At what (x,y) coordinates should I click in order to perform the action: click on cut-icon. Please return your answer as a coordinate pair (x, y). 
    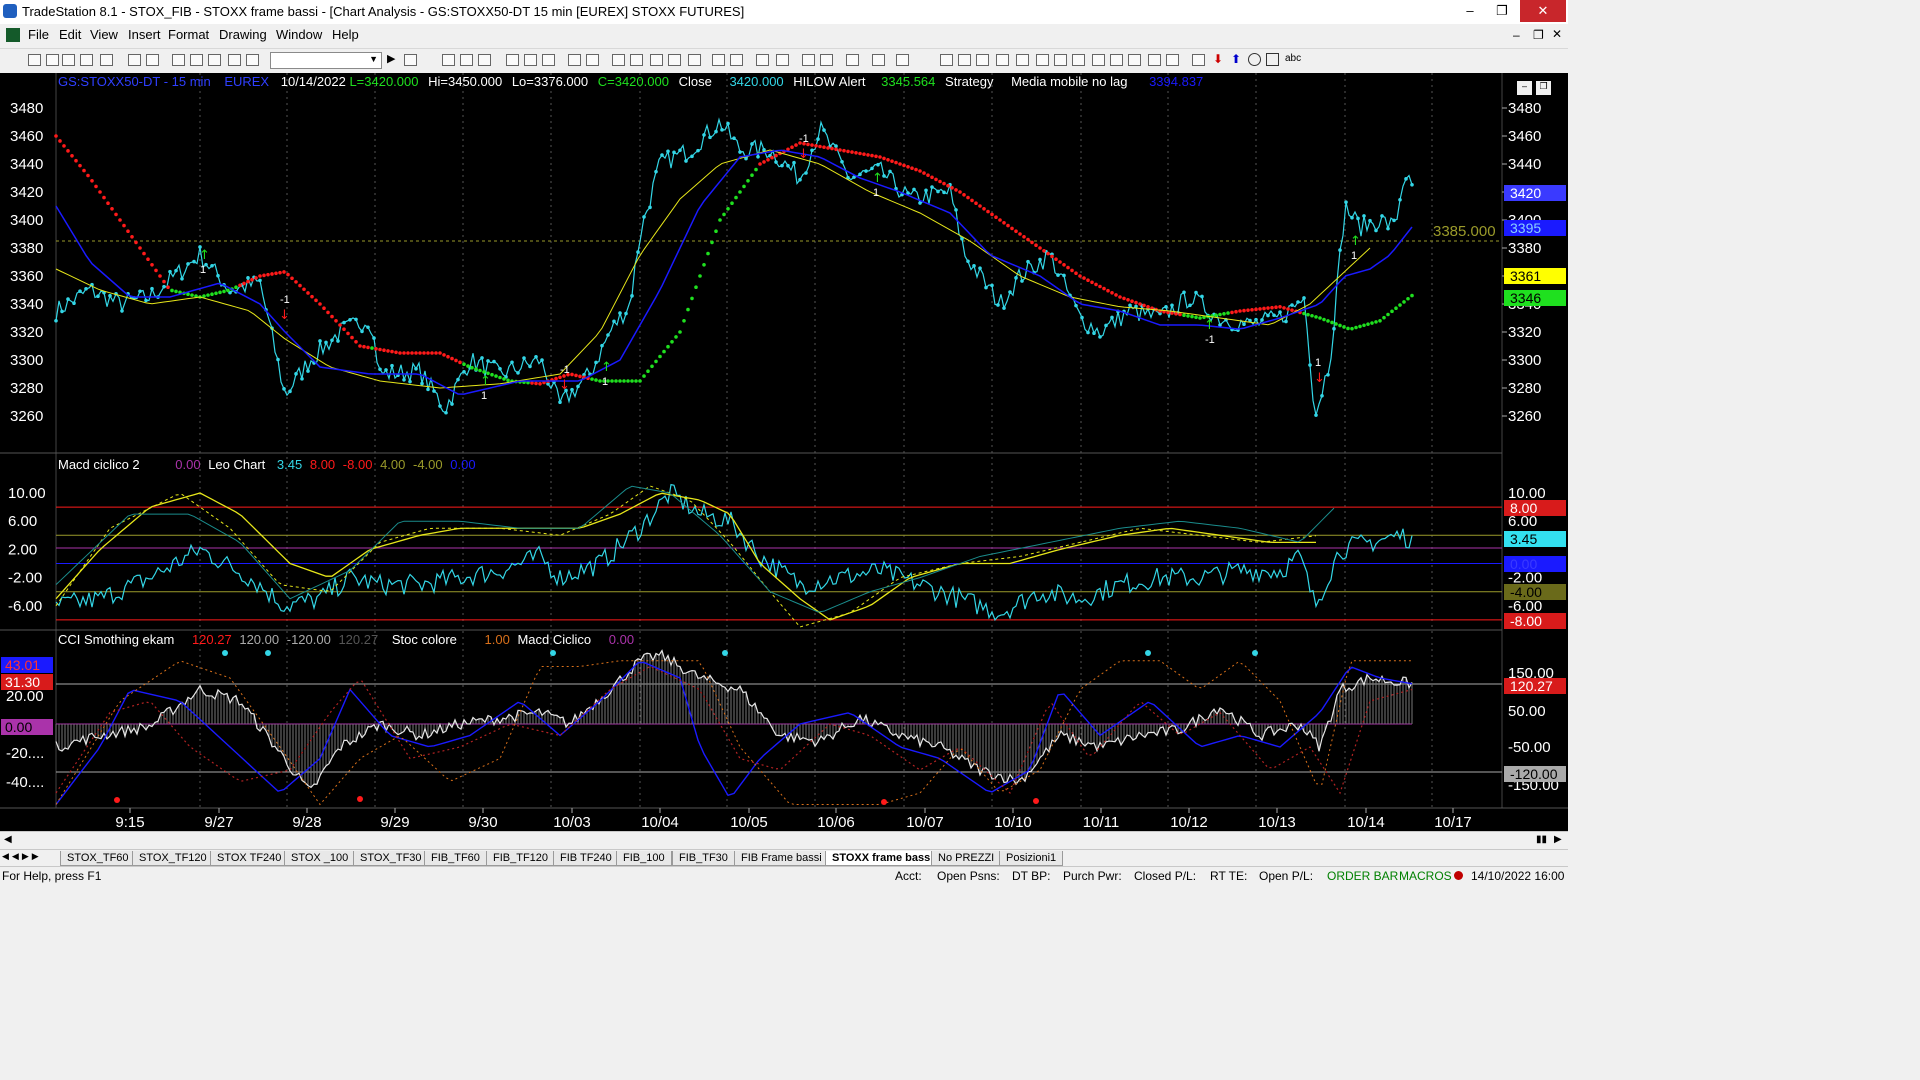
    Looking at the image, I should click on (178, 60).